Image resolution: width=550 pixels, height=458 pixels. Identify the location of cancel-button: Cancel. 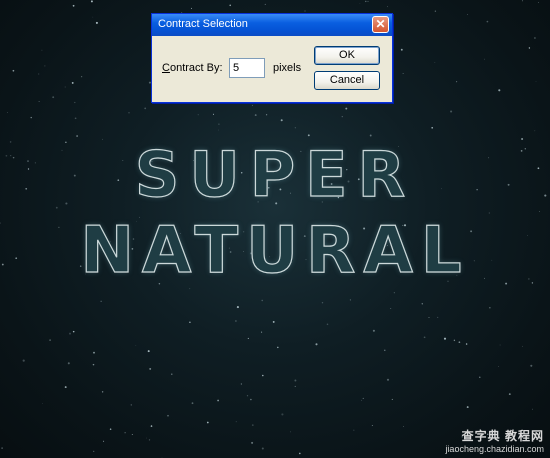
(347, 80).